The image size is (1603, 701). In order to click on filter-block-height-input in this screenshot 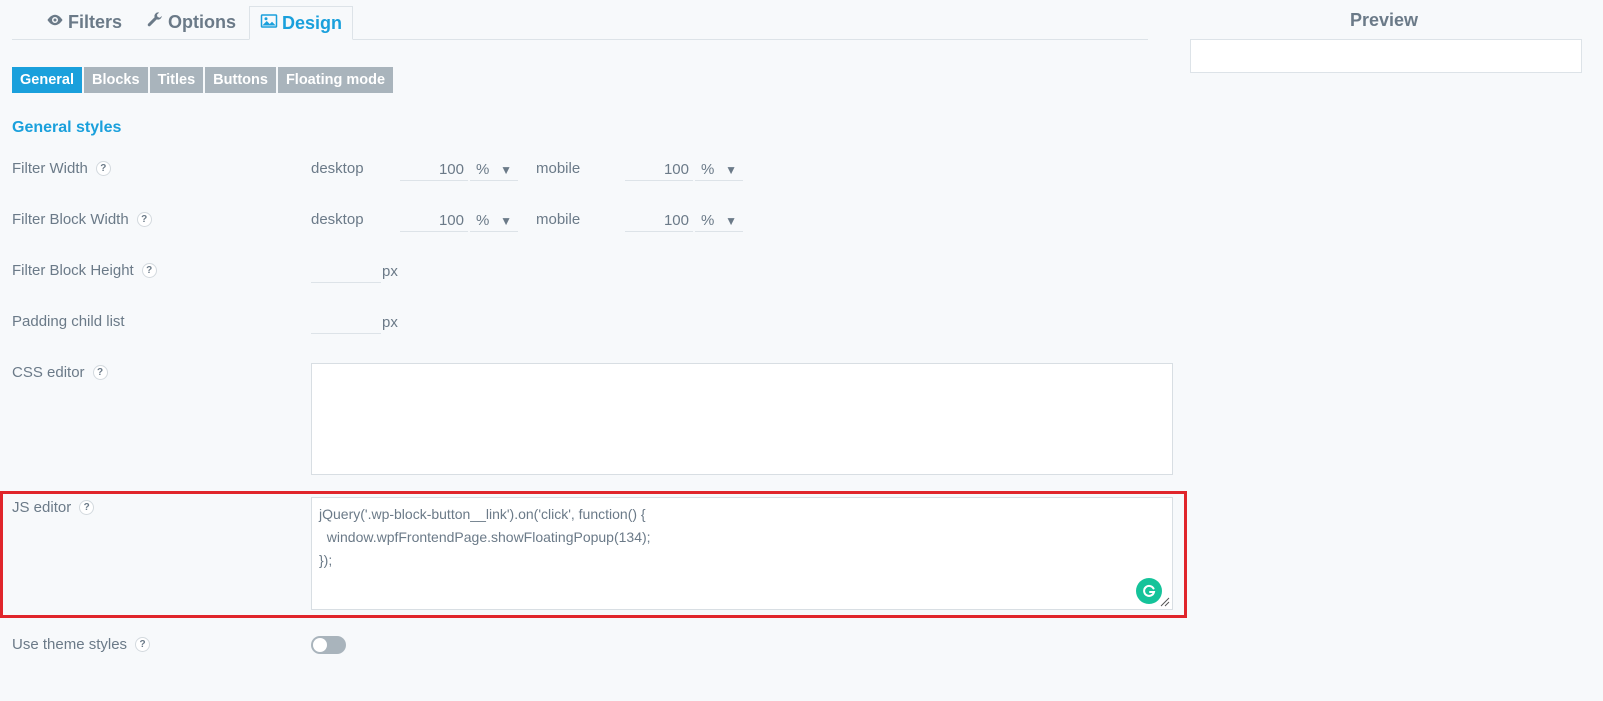, I will do `click(346, 272)`.